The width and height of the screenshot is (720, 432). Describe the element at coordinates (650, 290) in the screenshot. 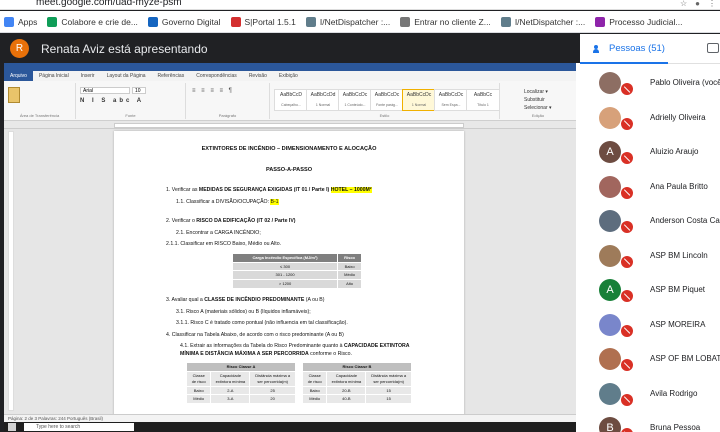

I see `participant-row: A ASP BM Piquet` at that location.